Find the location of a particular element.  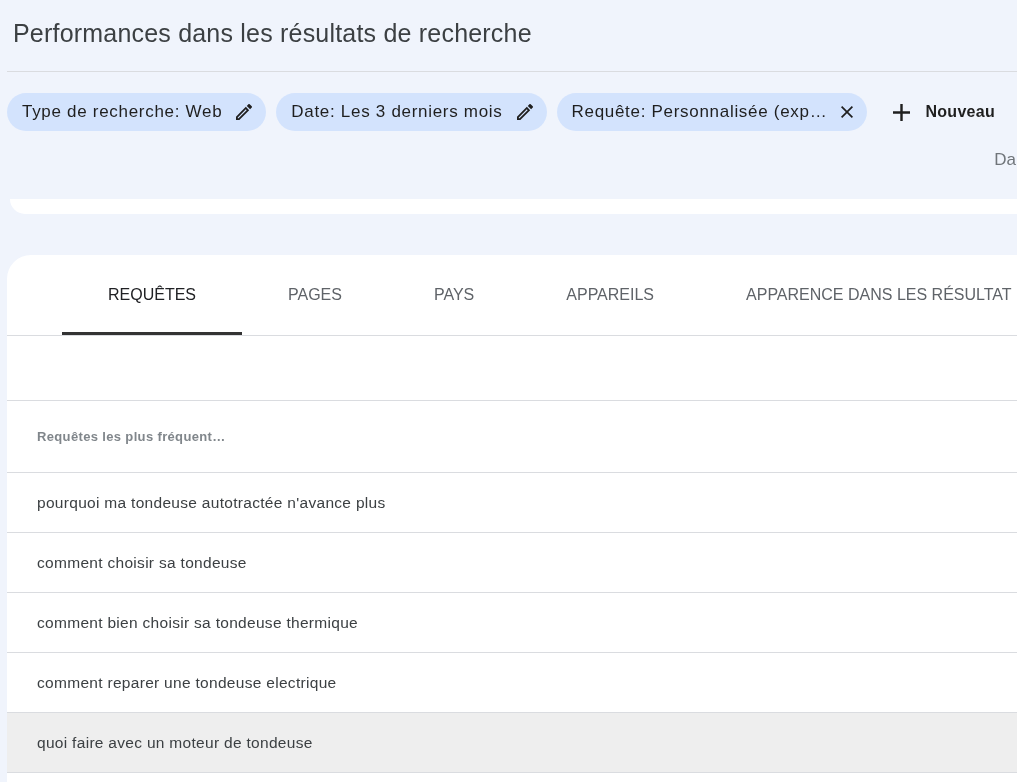

tab: APPARENCE DANS LES RÉSULTAT is located at coordinates (858, 295).